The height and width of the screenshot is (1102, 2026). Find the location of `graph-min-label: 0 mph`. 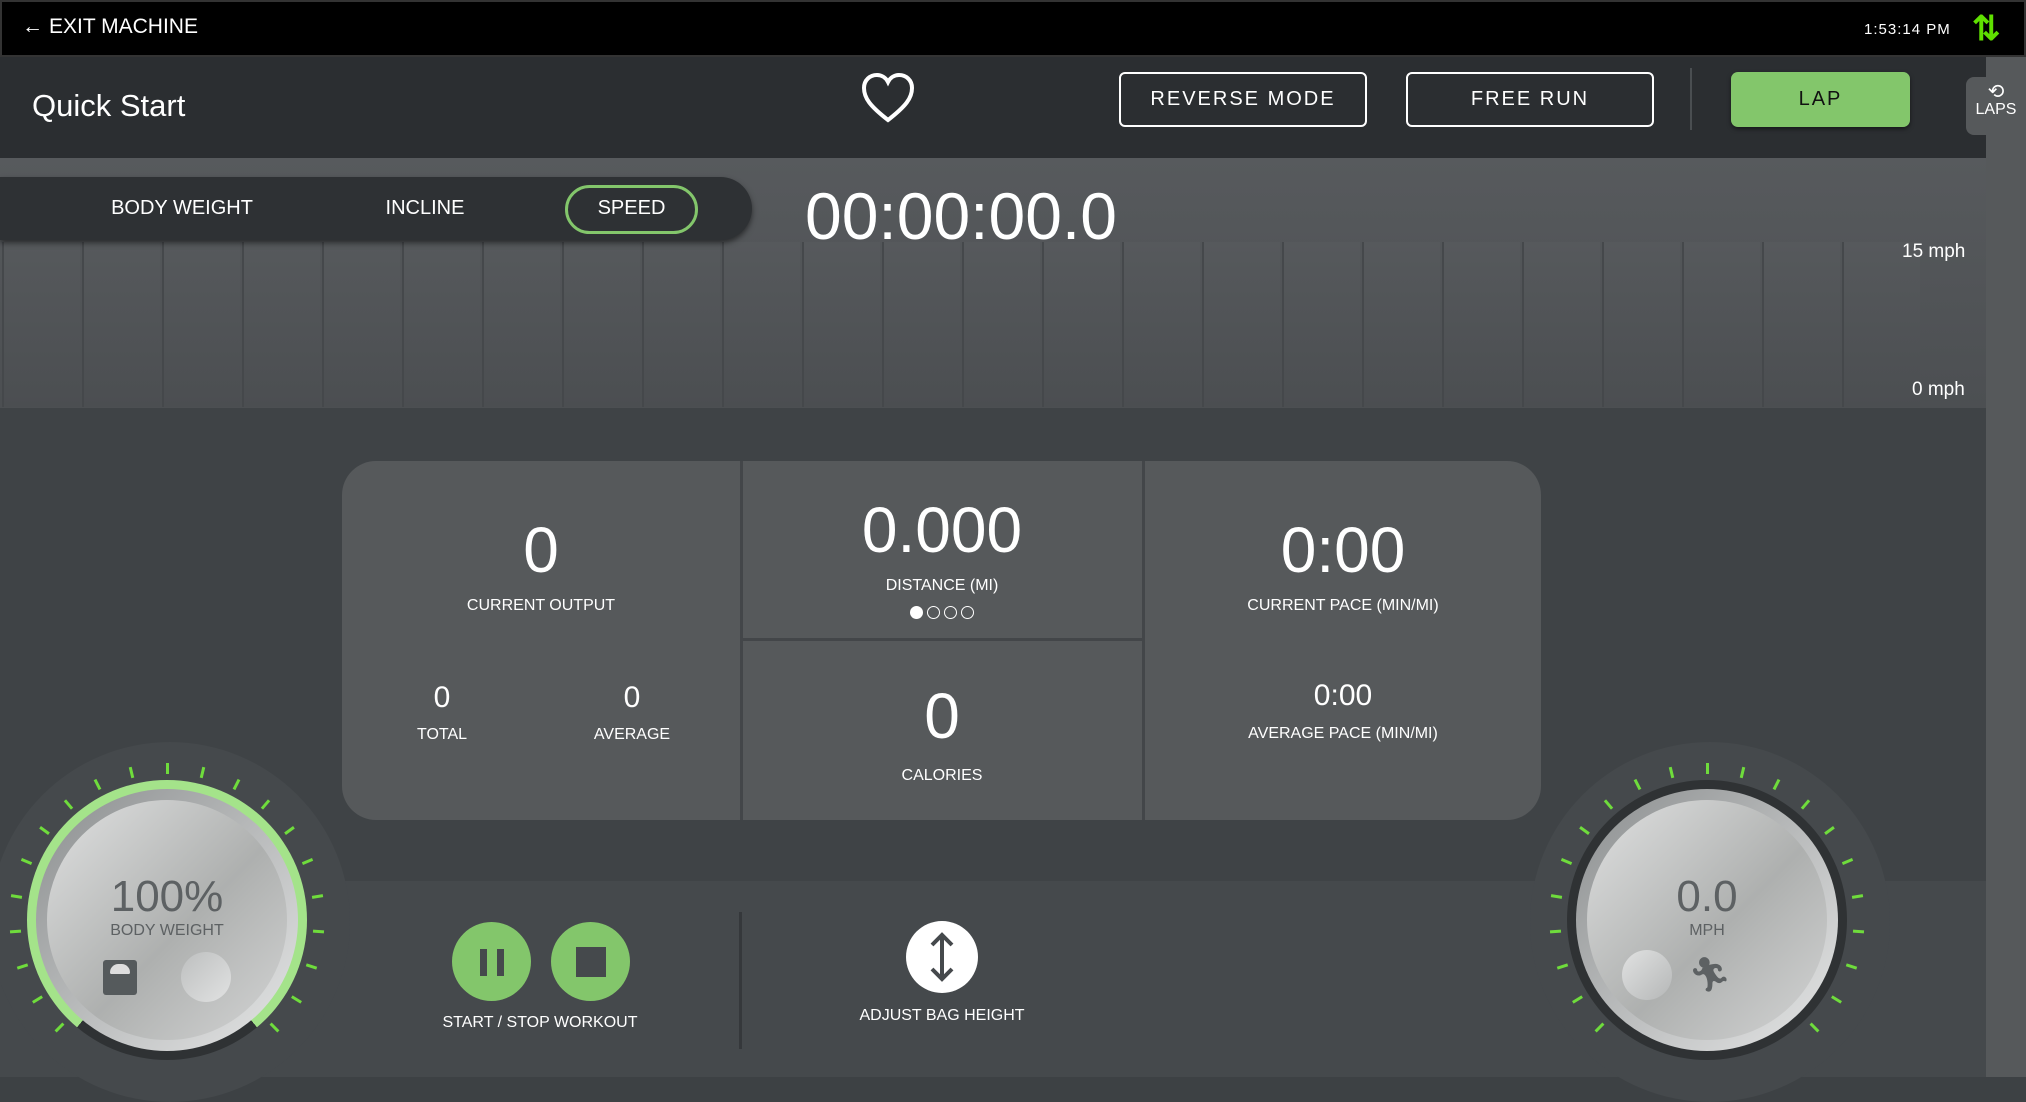

graph-min-label: 0 mph is located at coordinates (1938, 389).